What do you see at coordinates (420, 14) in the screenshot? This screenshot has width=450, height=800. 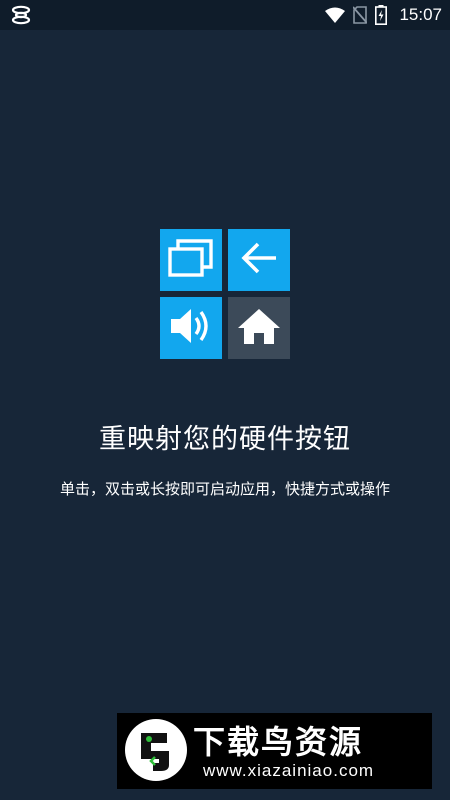 I see `status-time: 15:07` at bounding box center [420, 14].